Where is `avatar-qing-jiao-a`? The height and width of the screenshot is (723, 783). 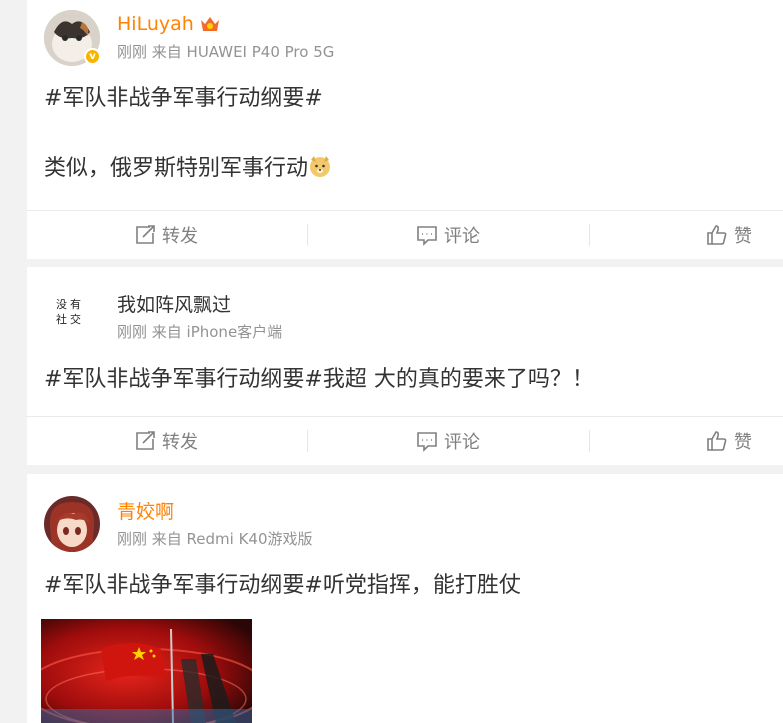 avatar-qing-jiao-a is located at coordinates (72, 524).